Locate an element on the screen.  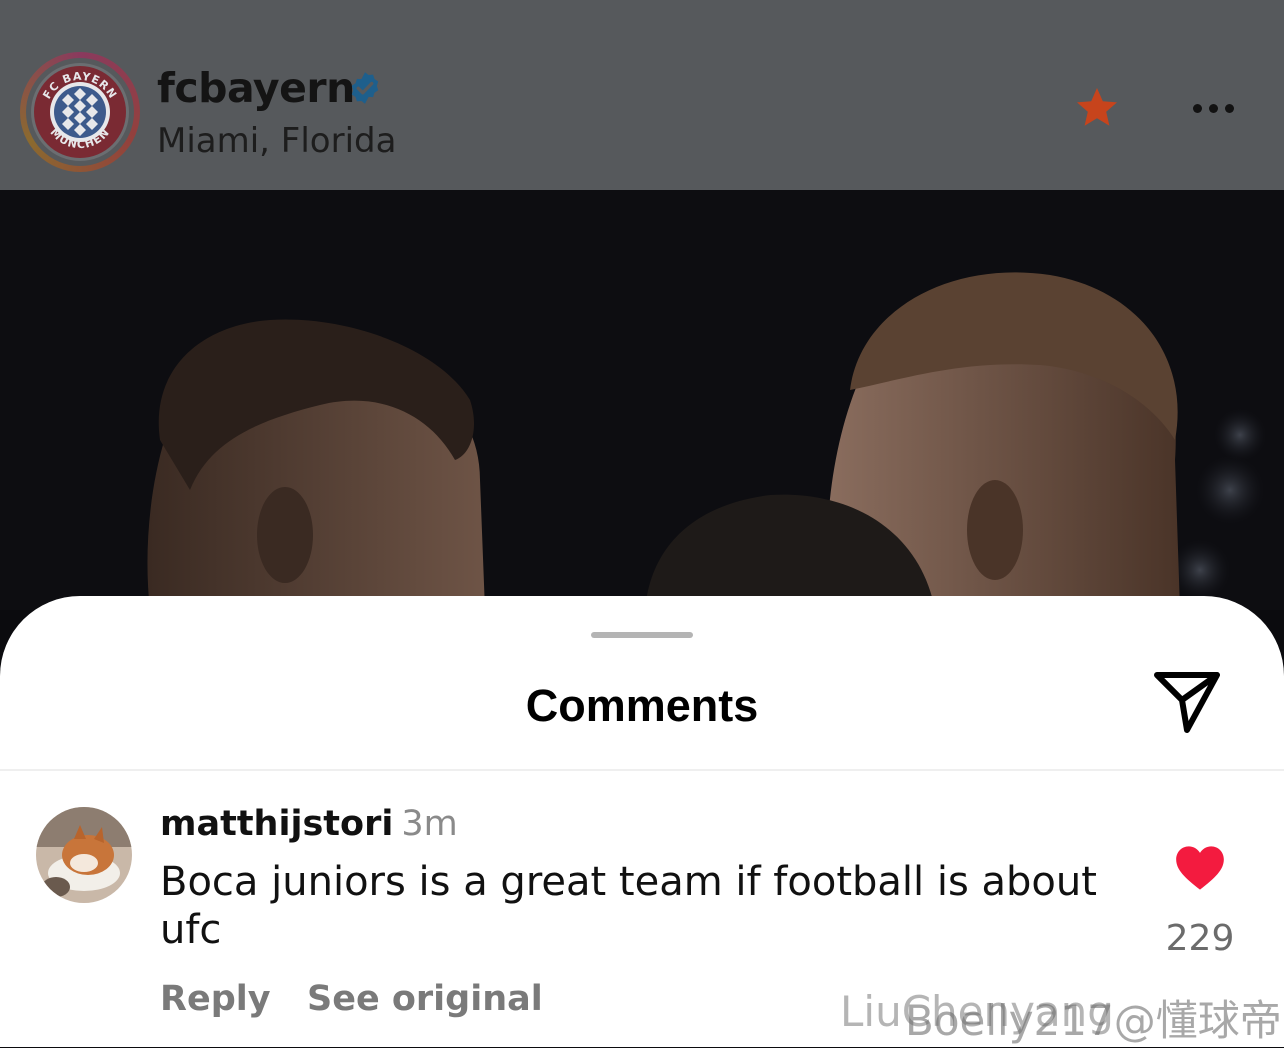
sheet-divider is located at coordinates (642, 770).